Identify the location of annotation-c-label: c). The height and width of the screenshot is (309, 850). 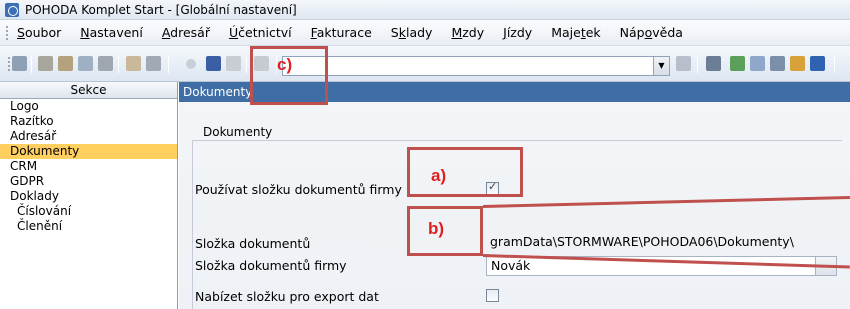
(285, 64).